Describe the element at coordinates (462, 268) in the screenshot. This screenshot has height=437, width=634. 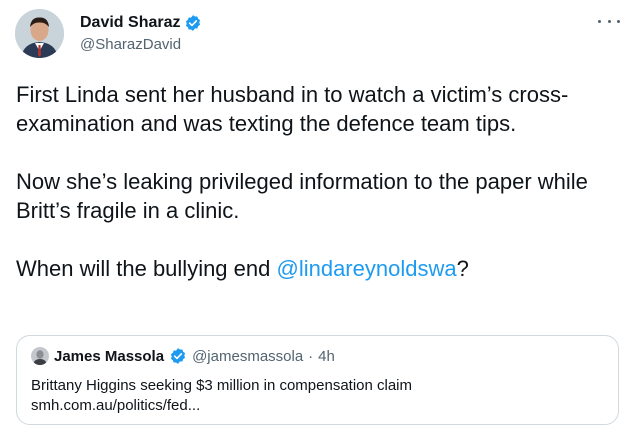
I see `tweet-paragraph-3-end: ?` at that location.